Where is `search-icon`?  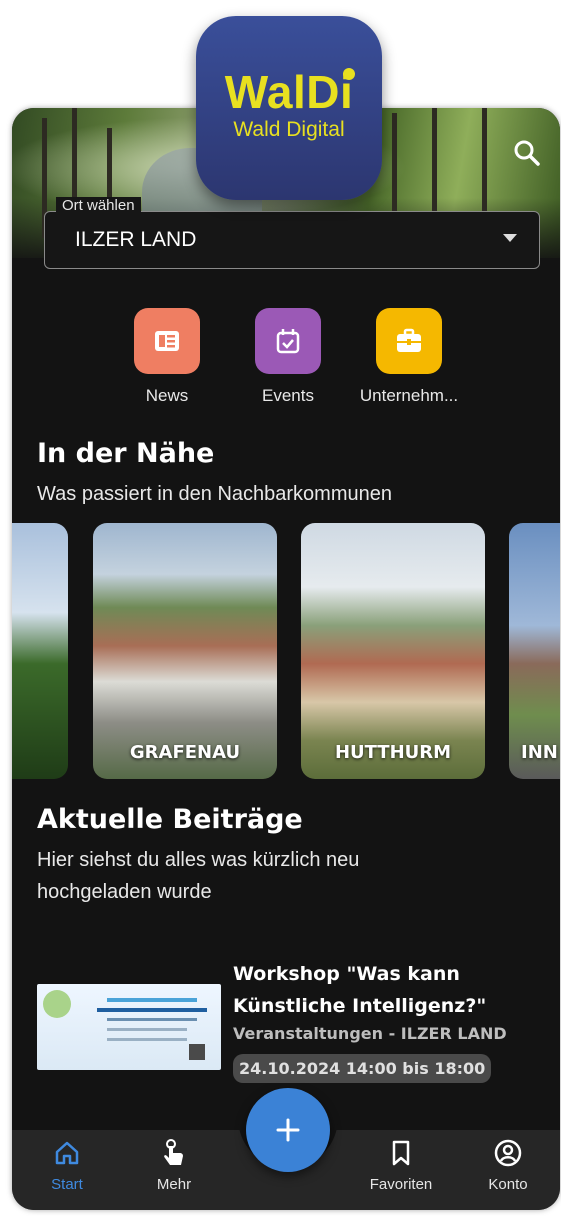
search-icon is located at coordinates (527, 153).